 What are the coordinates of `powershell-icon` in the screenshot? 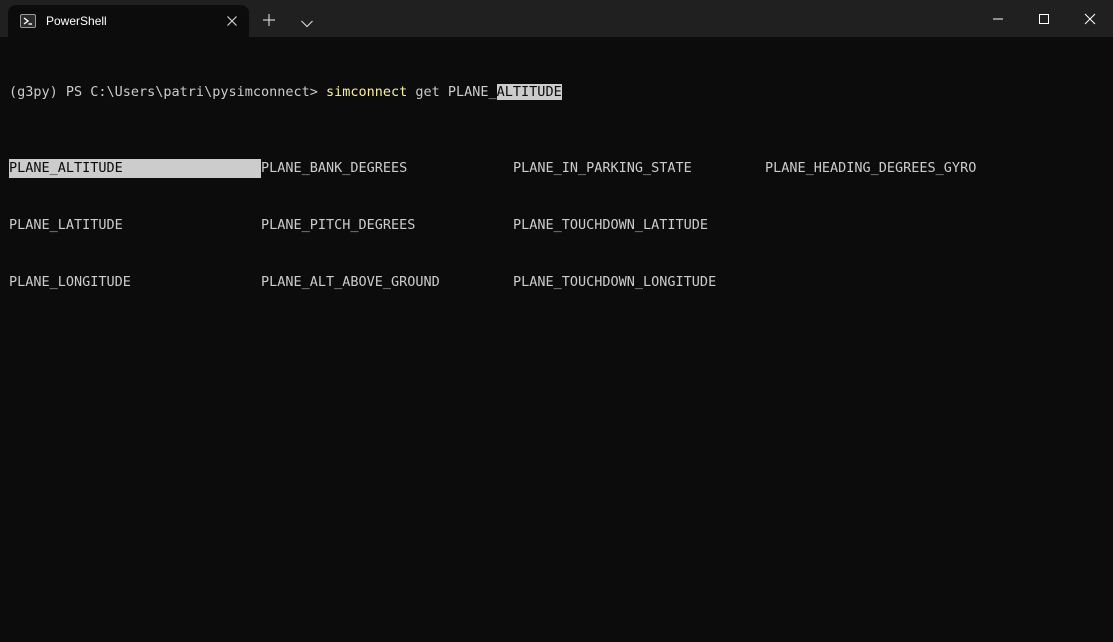 It's located at (28, 21).